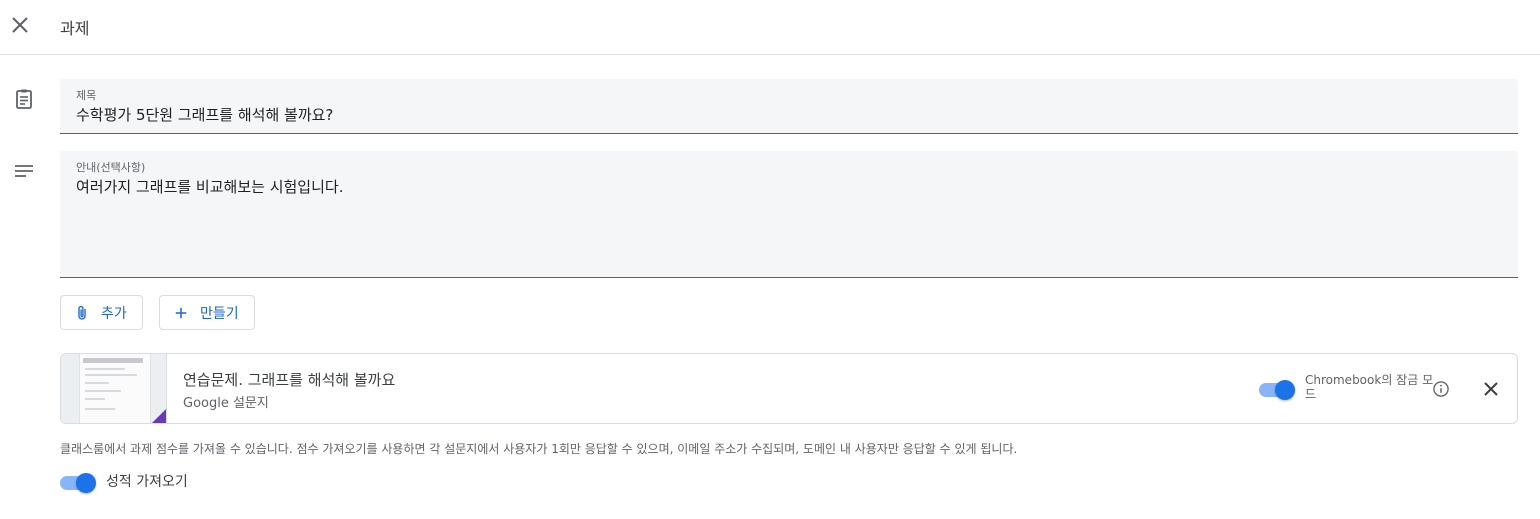  Describe the element at coordinates (204, 114) in the screenshot. I see `title-field-value: 수학평가 5단원 그래프를 해석해 볼까요?` at that location.